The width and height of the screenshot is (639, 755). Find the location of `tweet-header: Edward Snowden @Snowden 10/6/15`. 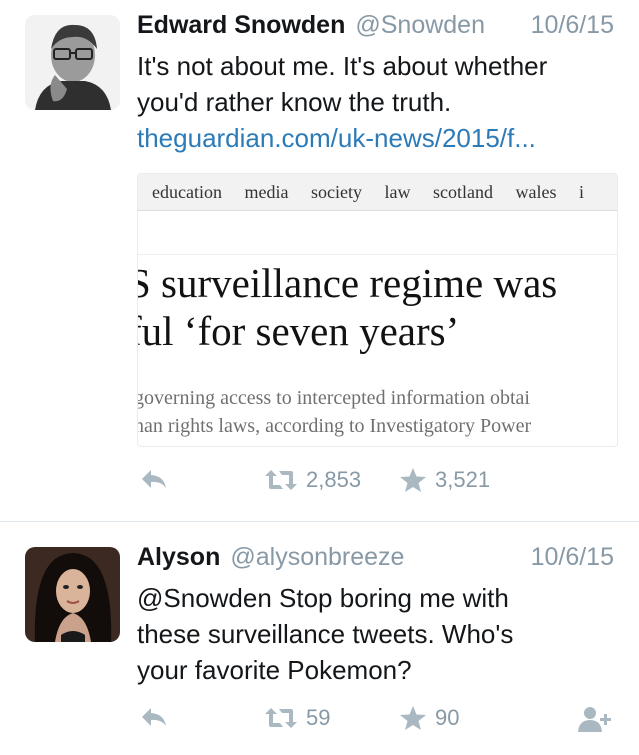

tweet-header: Edward Snowden @Snowden 10/6/15 is located at coordinates (375, 27).